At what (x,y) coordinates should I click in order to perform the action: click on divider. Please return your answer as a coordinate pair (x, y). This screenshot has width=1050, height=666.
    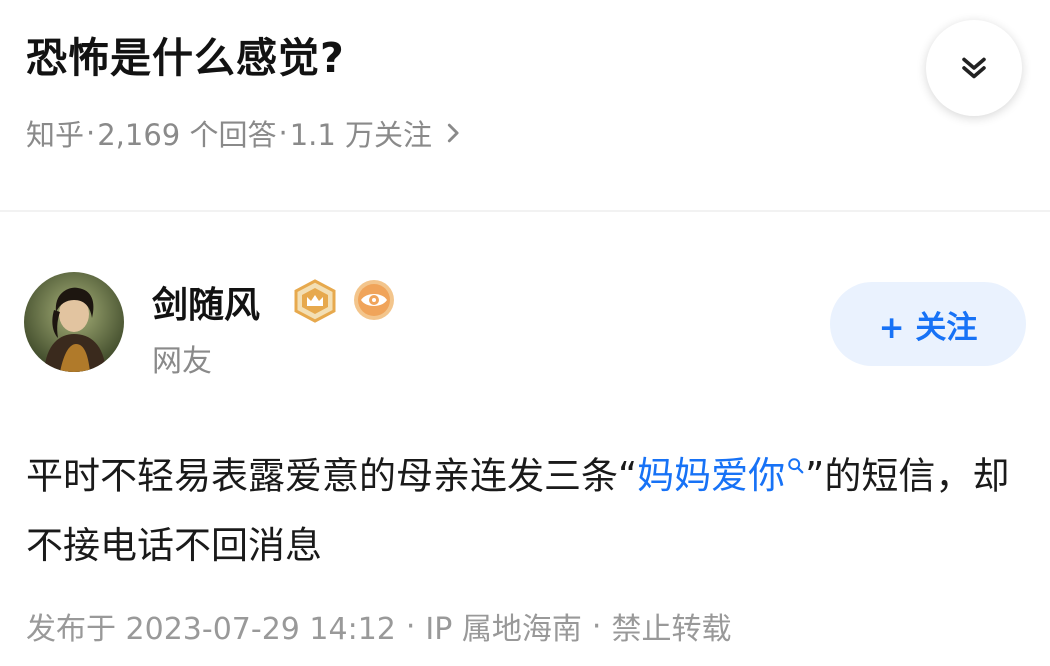
    Looking at the image, I should click on (525, 211).